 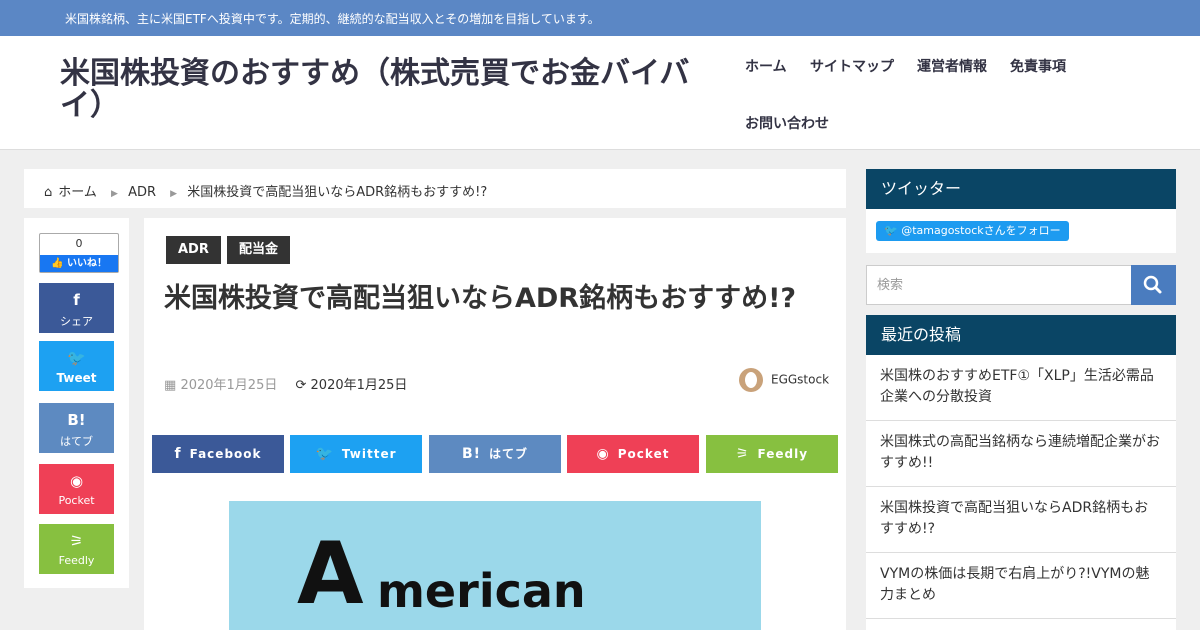 I want to click on like-button: 👍 いいね！, so click(x=79, y=263).